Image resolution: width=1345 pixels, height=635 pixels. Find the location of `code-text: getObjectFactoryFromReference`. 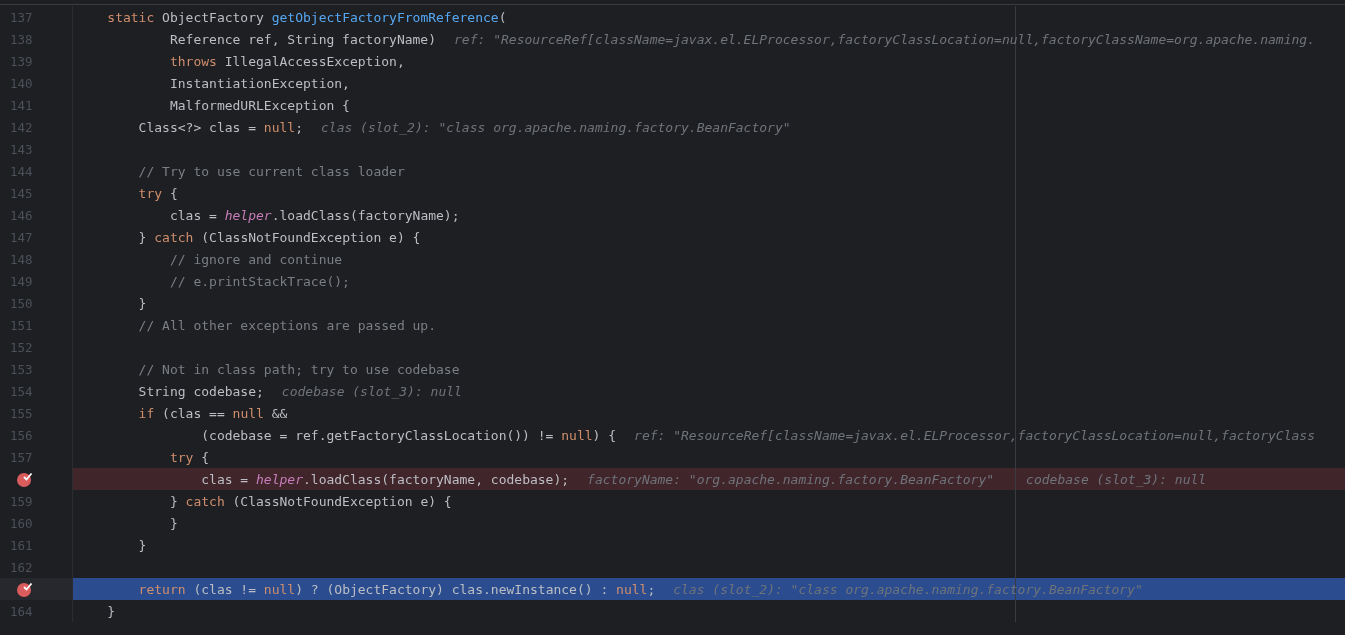

code-text: getObjectFactoryFromReference is located at coordinates (385, 17).